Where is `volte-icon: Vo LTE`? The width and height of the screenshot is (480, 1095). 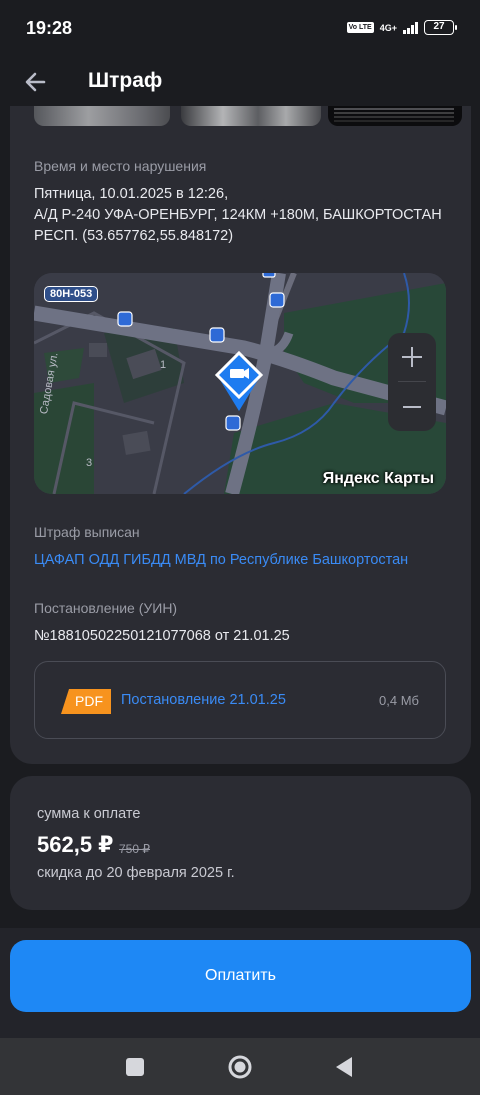 volte-icon: Vo LTE is located at coordinates (360, 27).